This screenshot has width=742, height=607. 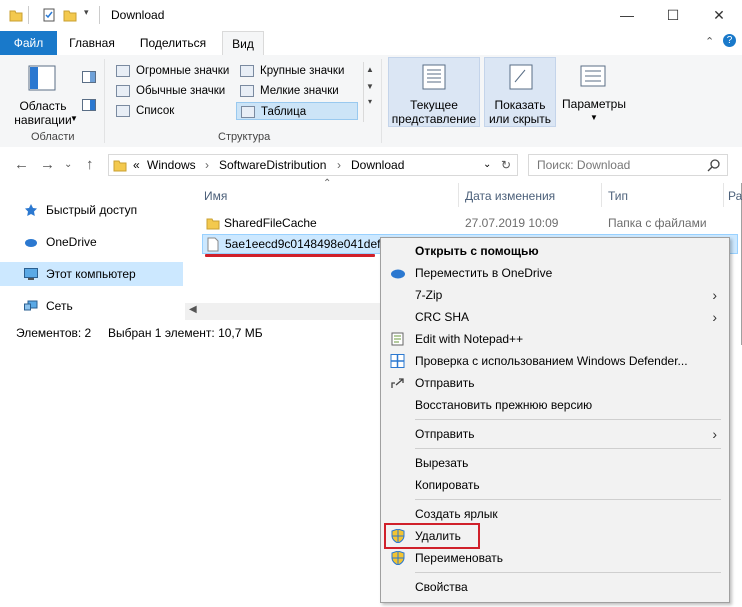 What do you see at coordinates (555, 587) in the screenshot?
I see `menu-item-properties: Свойства` at bounding box center [555, 587].